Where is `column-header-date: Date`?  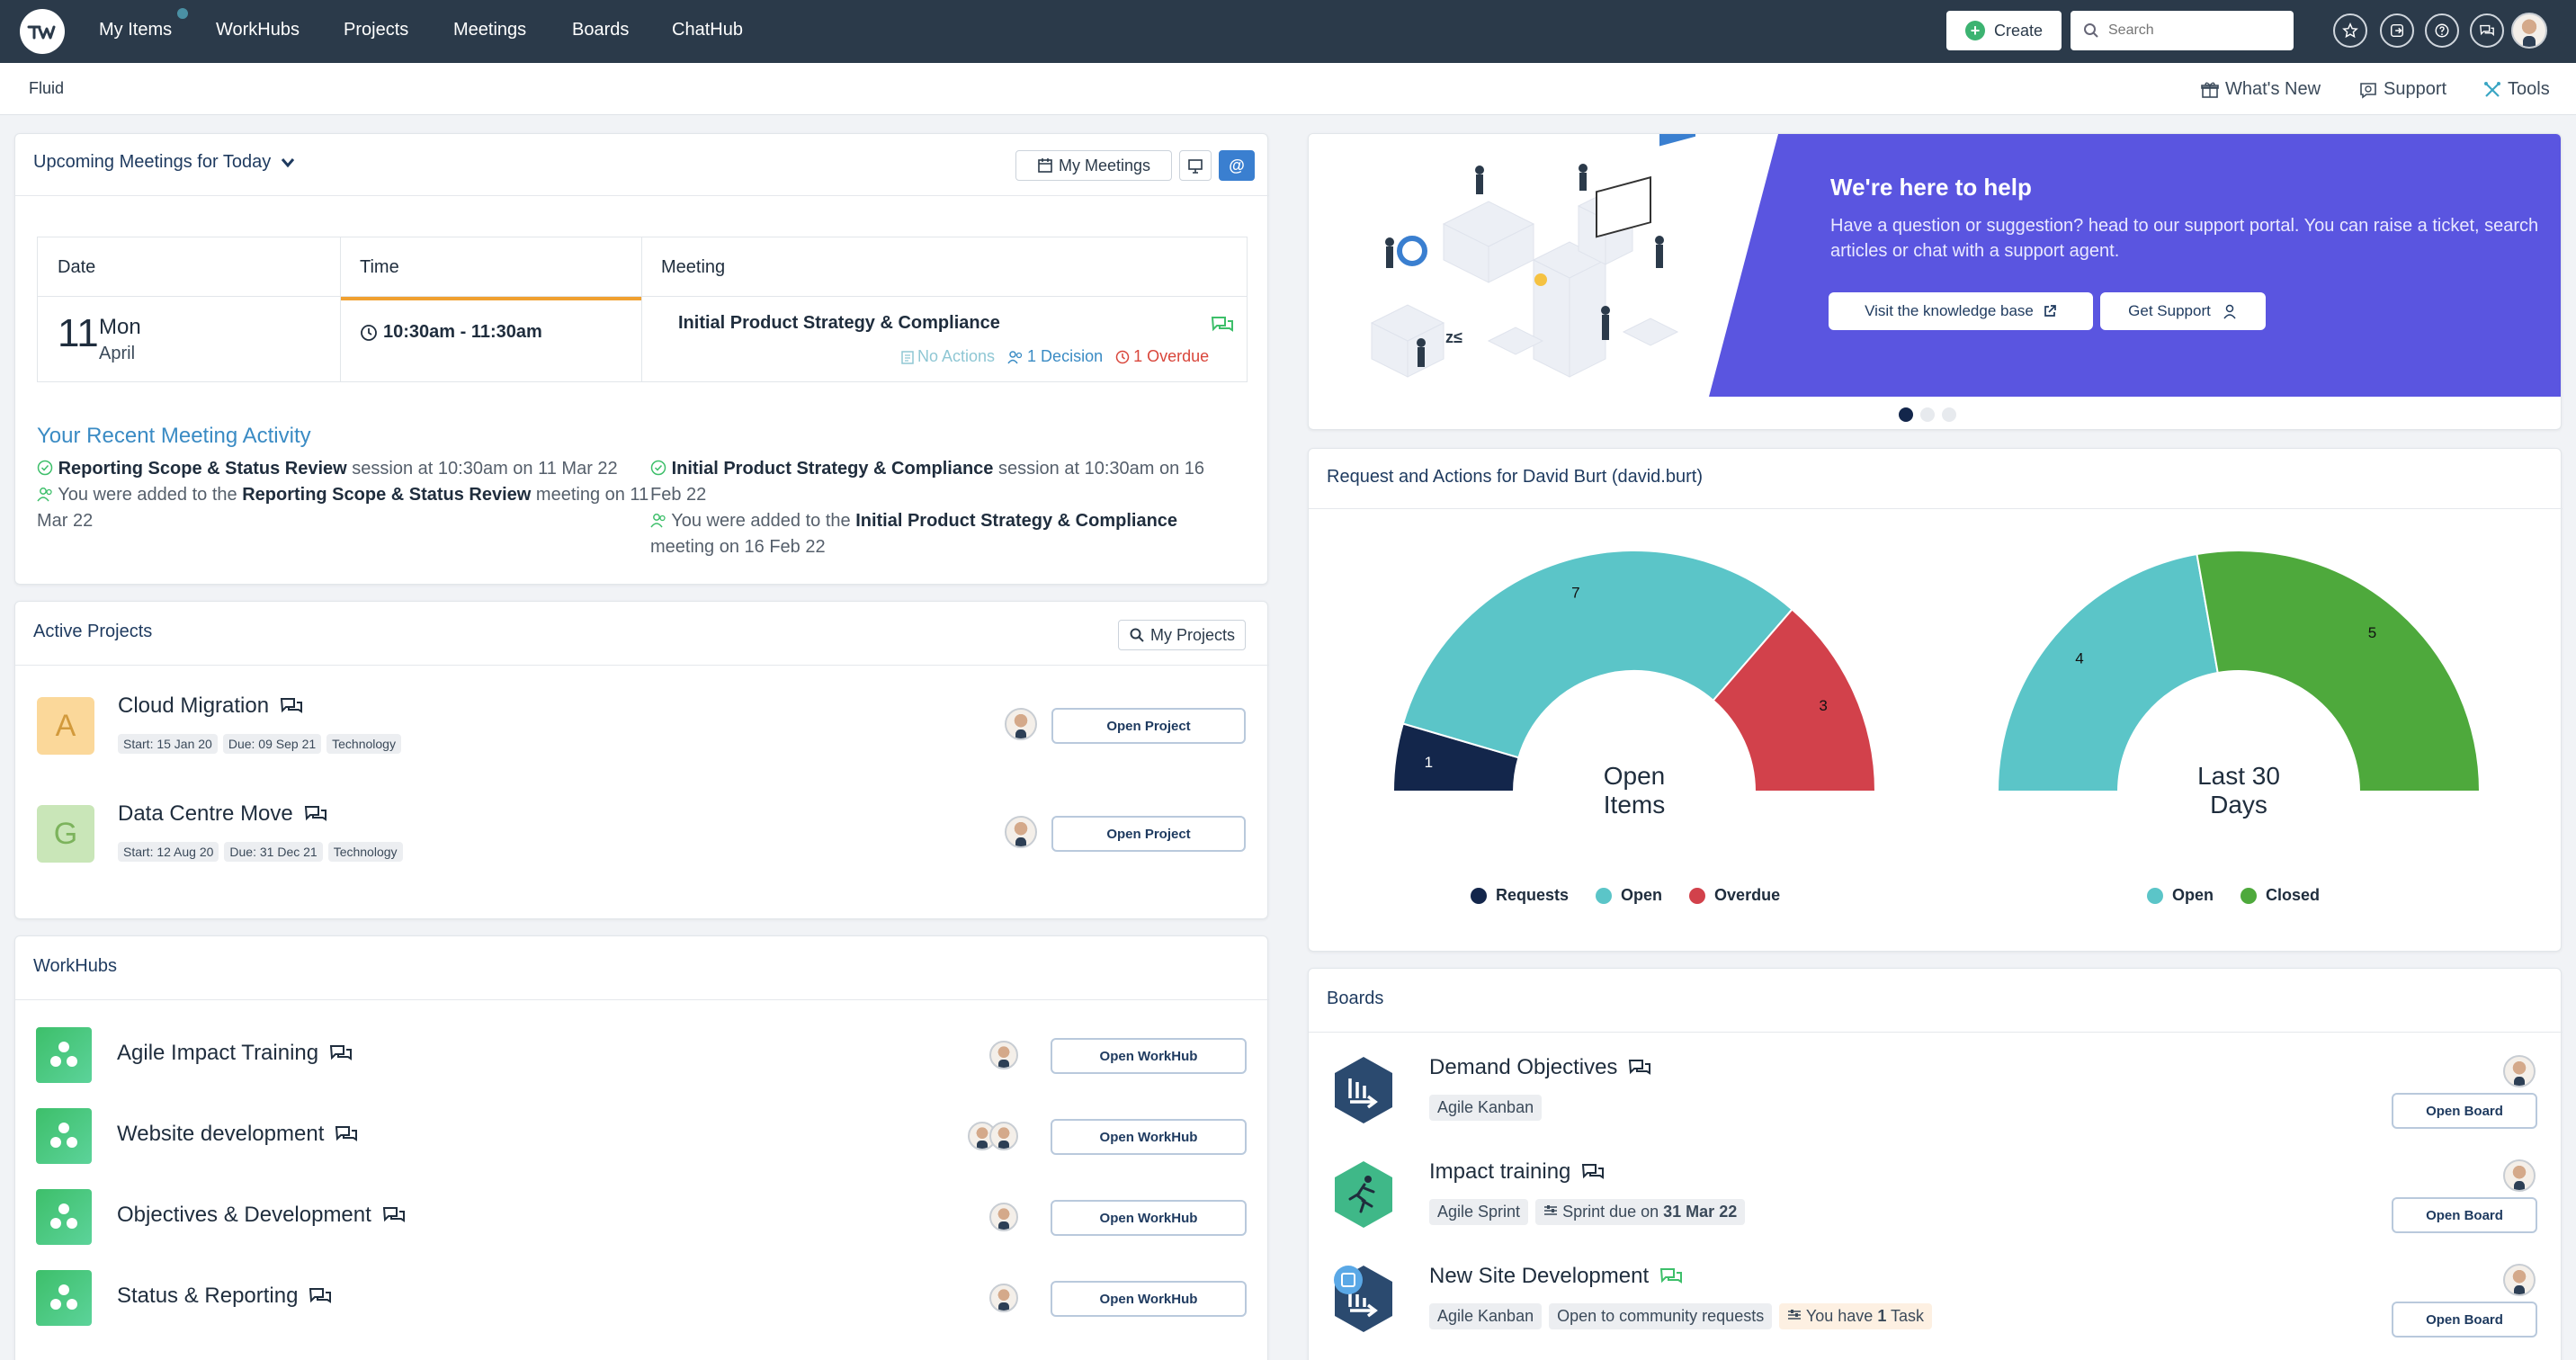 column-header-date: Date is located at coordinates (77, 267).